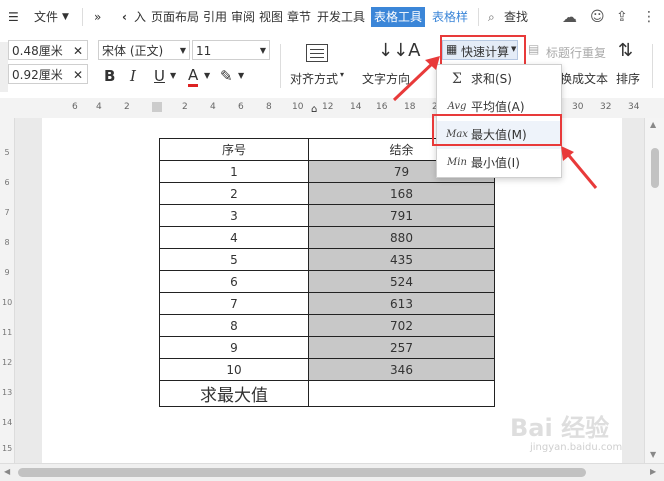  What do you see at coordinates (576, 447) in the screenshot?
I see `watermark-url: jingyan.baidu.com` at bounding box center [576, 447].